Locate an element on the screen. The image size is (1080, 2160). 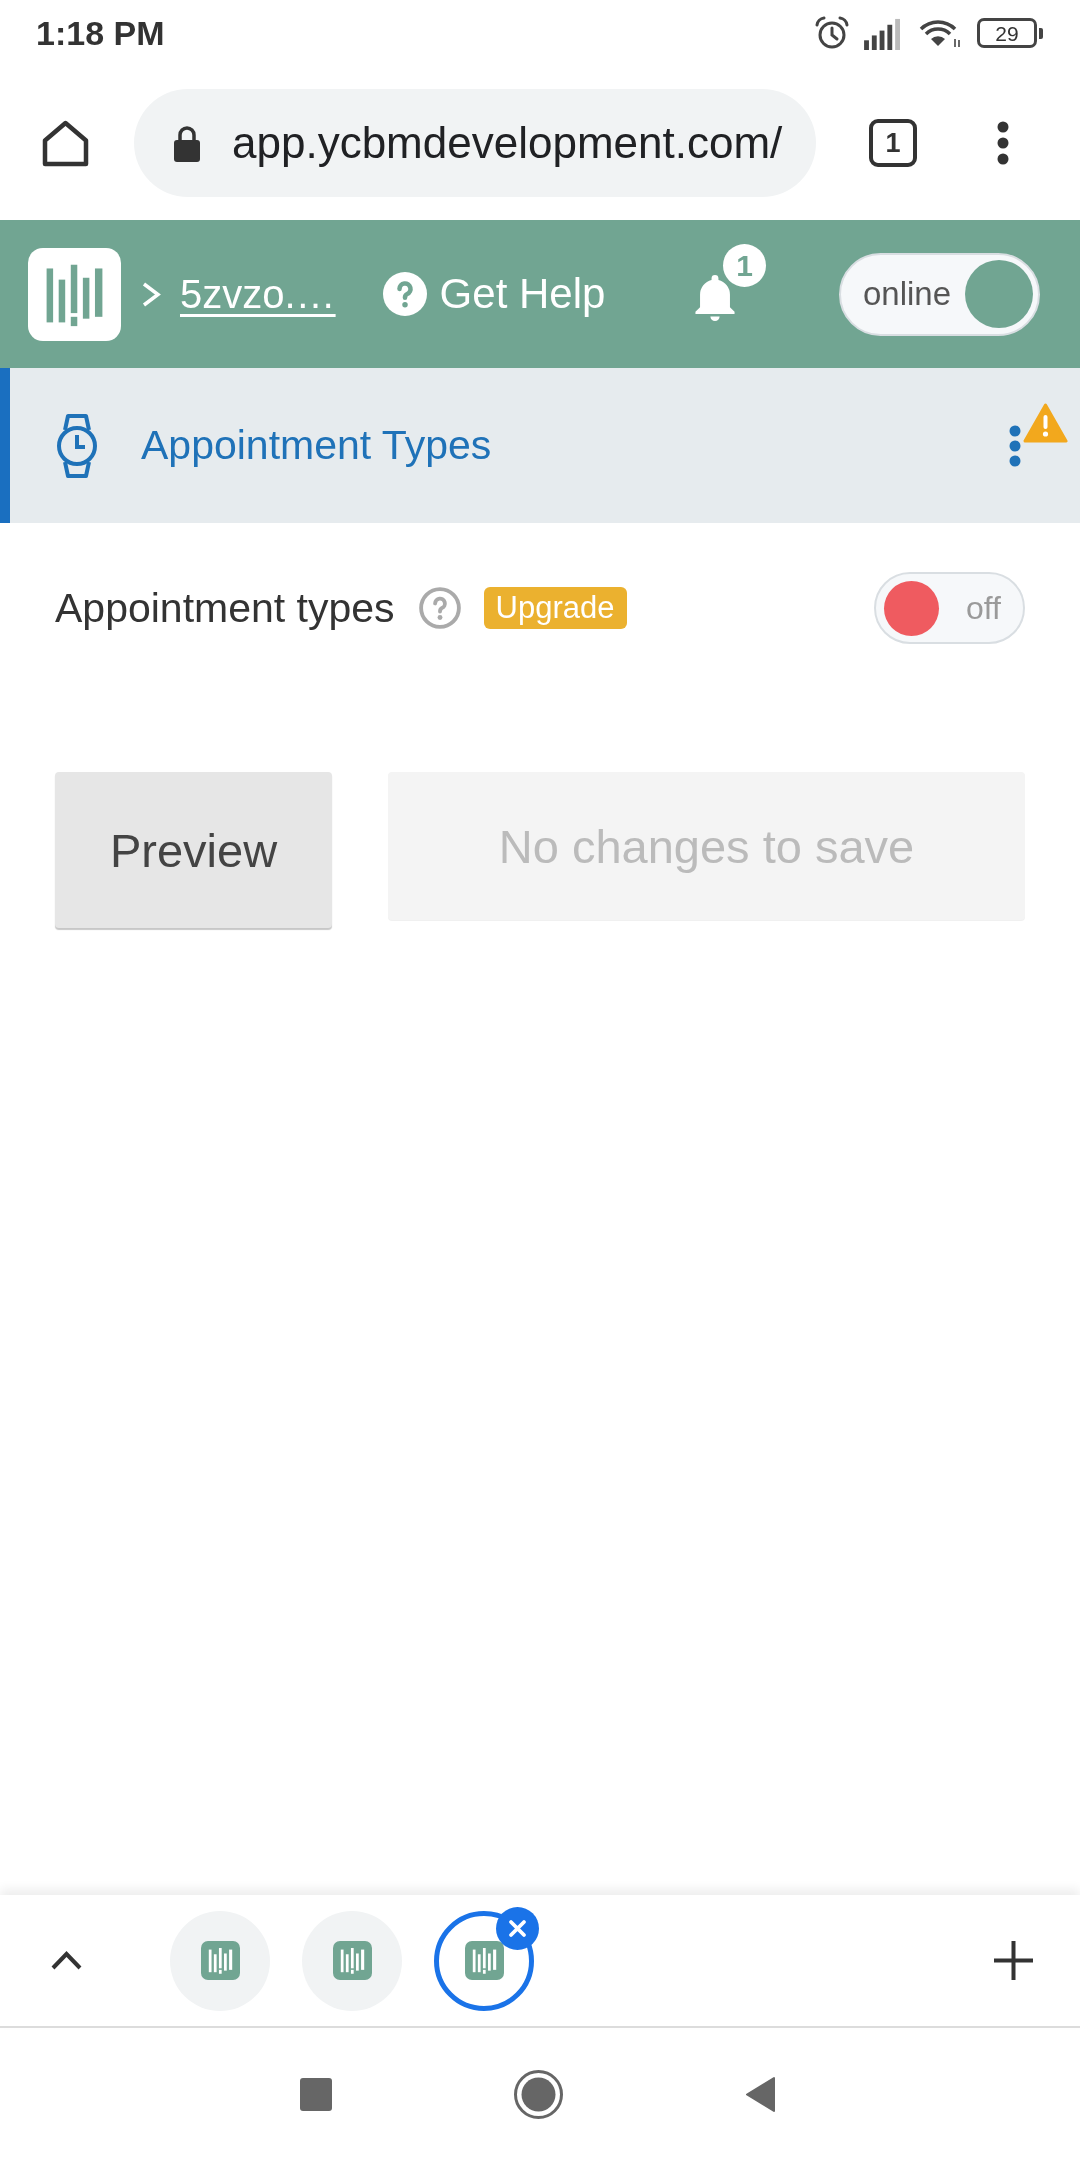
wifi-icon is located at coordinates (940, 33).